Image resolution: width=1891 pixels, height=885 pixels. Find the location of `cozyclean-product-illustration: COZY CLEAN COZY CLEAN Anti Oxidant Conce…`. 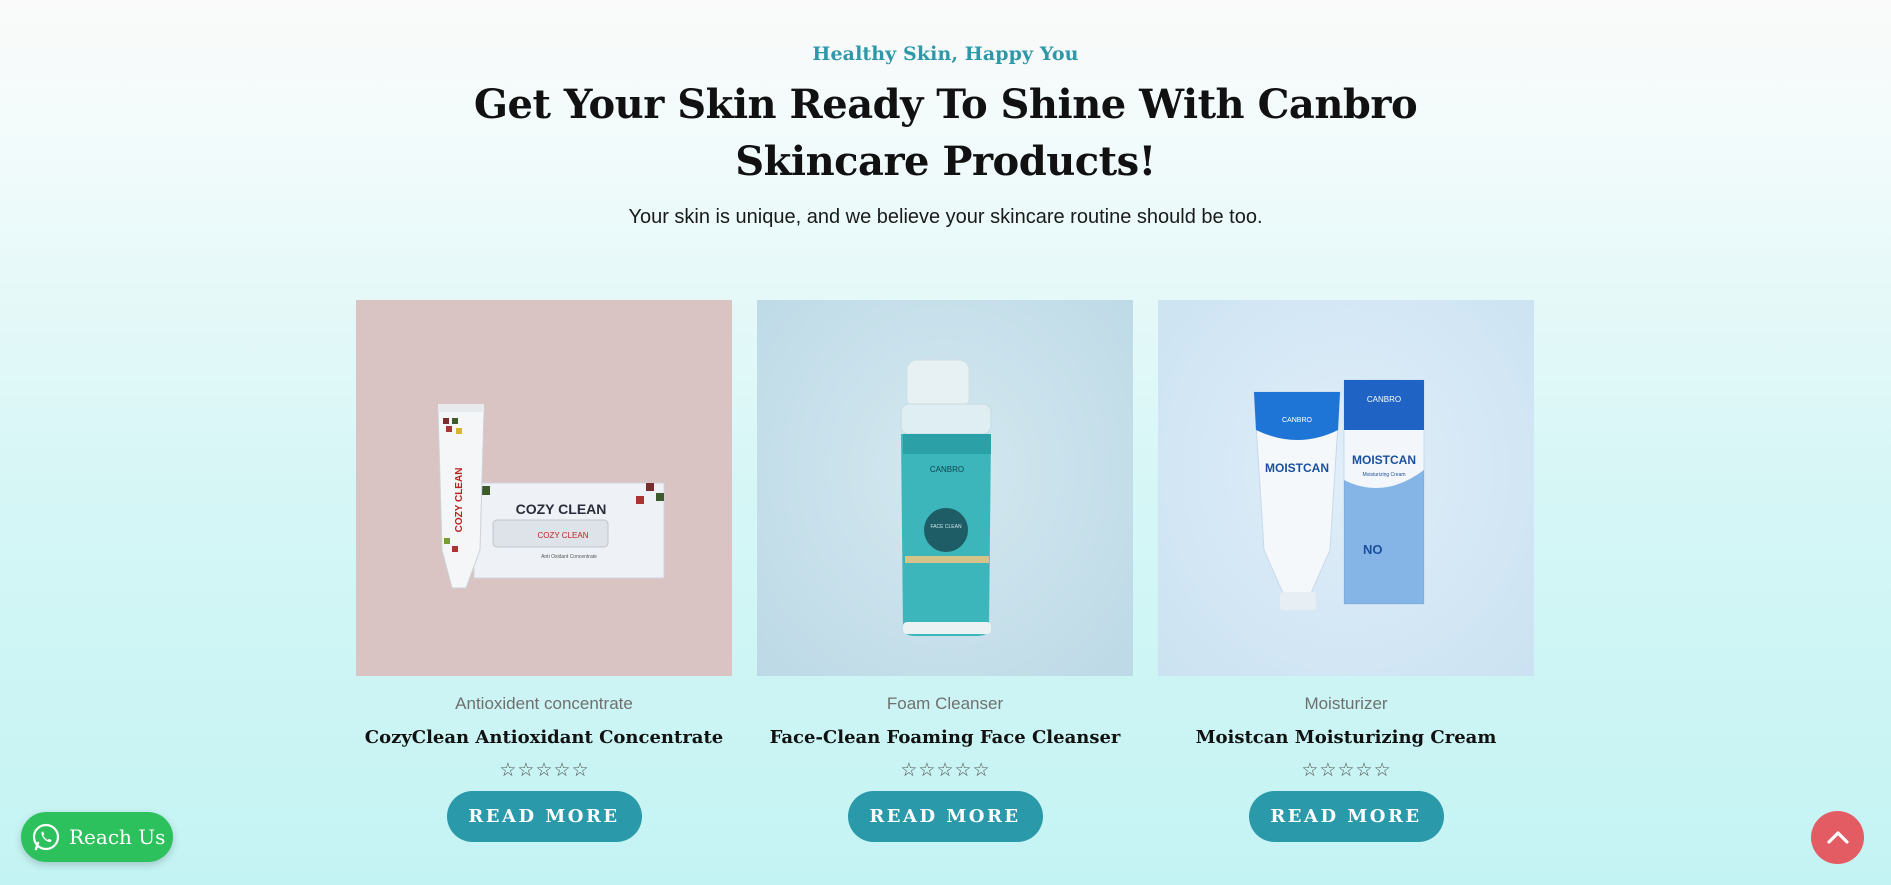

cozyclean-product-illustration: COZY CLEAN COZY CLEAN Anti Oxidant Conce… is located at coordinates (551, 496).